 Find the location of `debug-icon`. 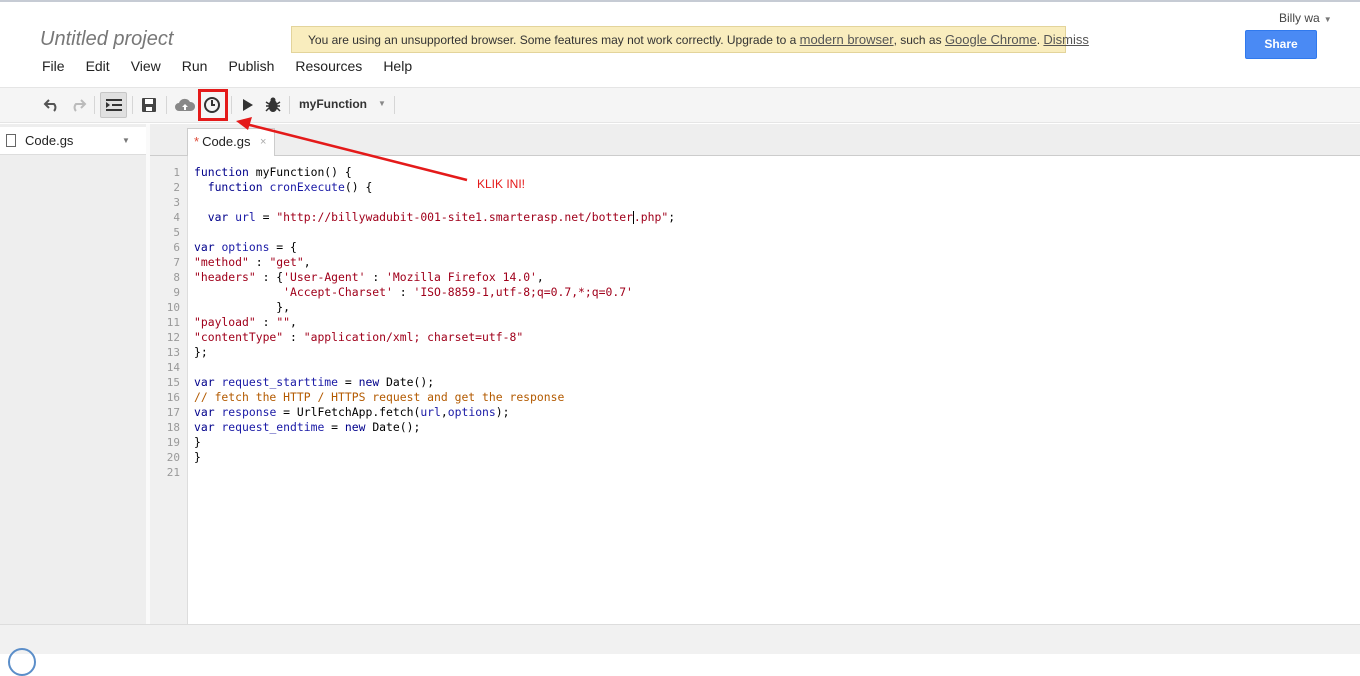

debug-icon is located at coordinates (273, 105).